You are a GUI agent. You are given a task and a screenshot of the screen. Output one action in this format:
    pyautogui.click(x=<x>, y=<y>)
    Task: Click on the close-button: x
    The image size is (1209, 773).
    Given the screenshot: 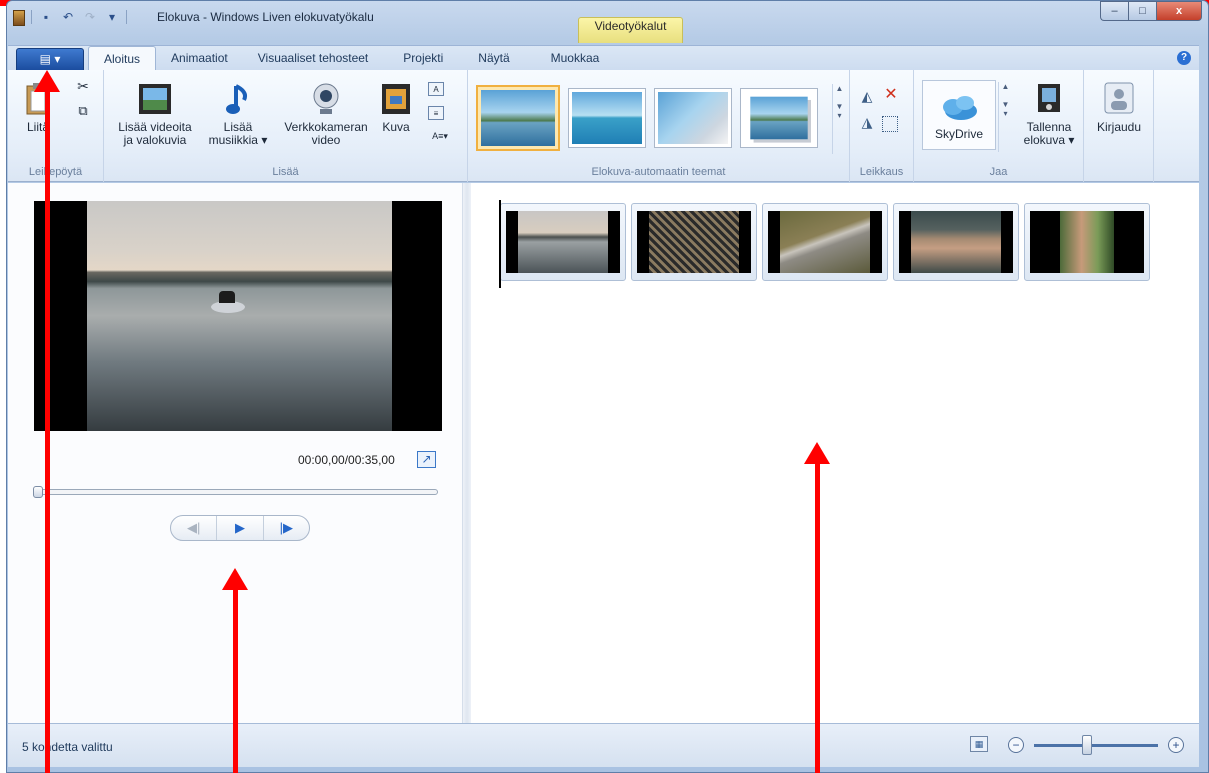 What is the action you would take?
    pyautogui.click(x=1179, y=11)
    